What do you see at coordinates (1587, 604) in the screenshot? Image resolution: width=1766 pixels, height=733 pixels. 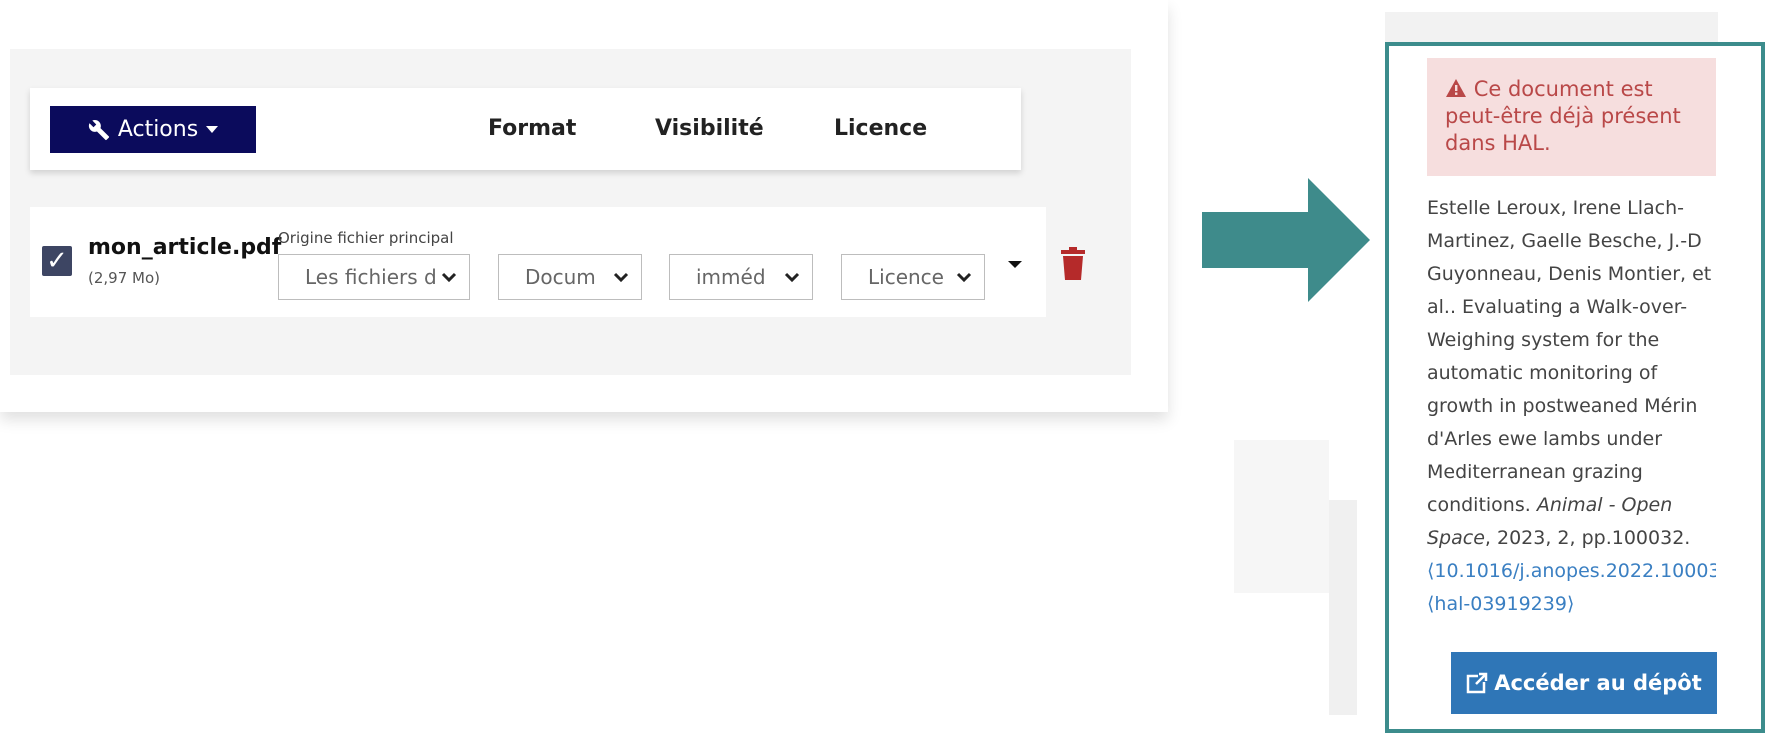 I see `hal-id-link: ⟨hal-03919239⟩` at bounding box center [1587, 604].